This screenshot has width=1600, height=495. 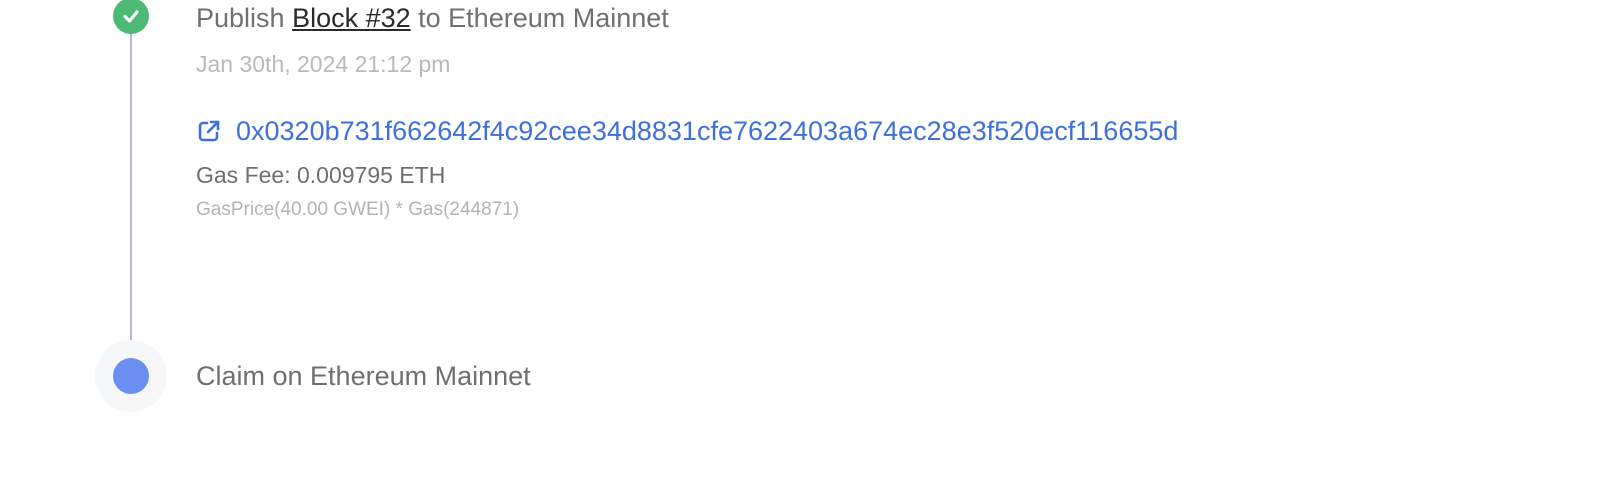 I want to click on step-complete-check-icon, so click(x=131, y=17).